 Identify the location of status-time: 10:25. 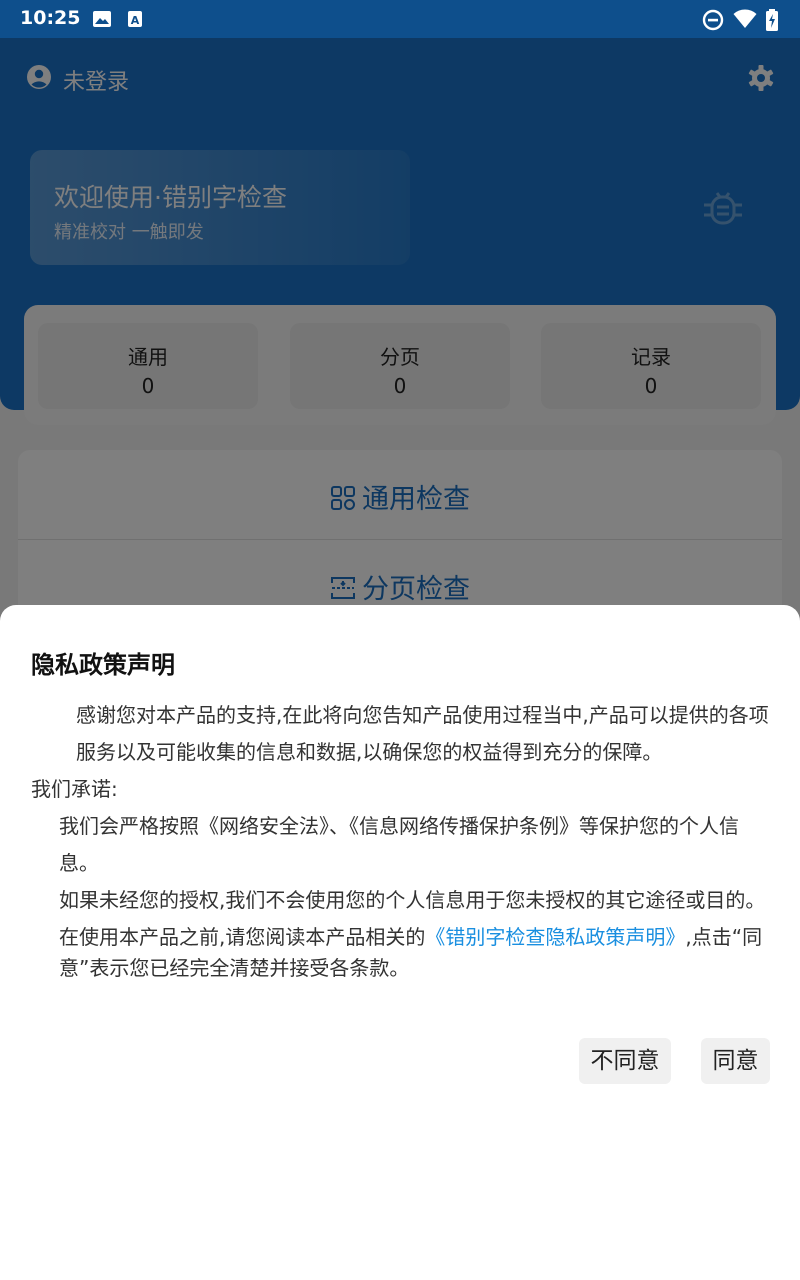
(50, 18).